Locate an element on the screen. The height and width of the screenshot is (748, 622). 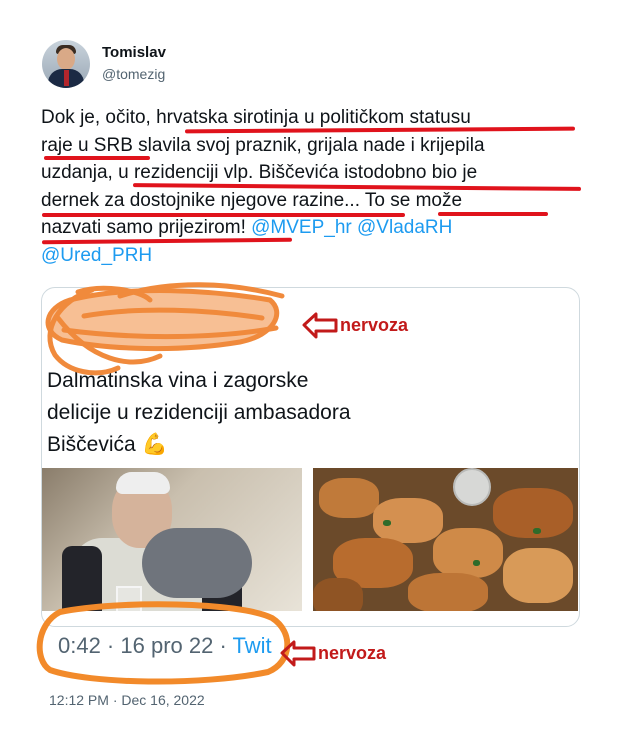
orange-scribble is located at coordinates (165, 329).